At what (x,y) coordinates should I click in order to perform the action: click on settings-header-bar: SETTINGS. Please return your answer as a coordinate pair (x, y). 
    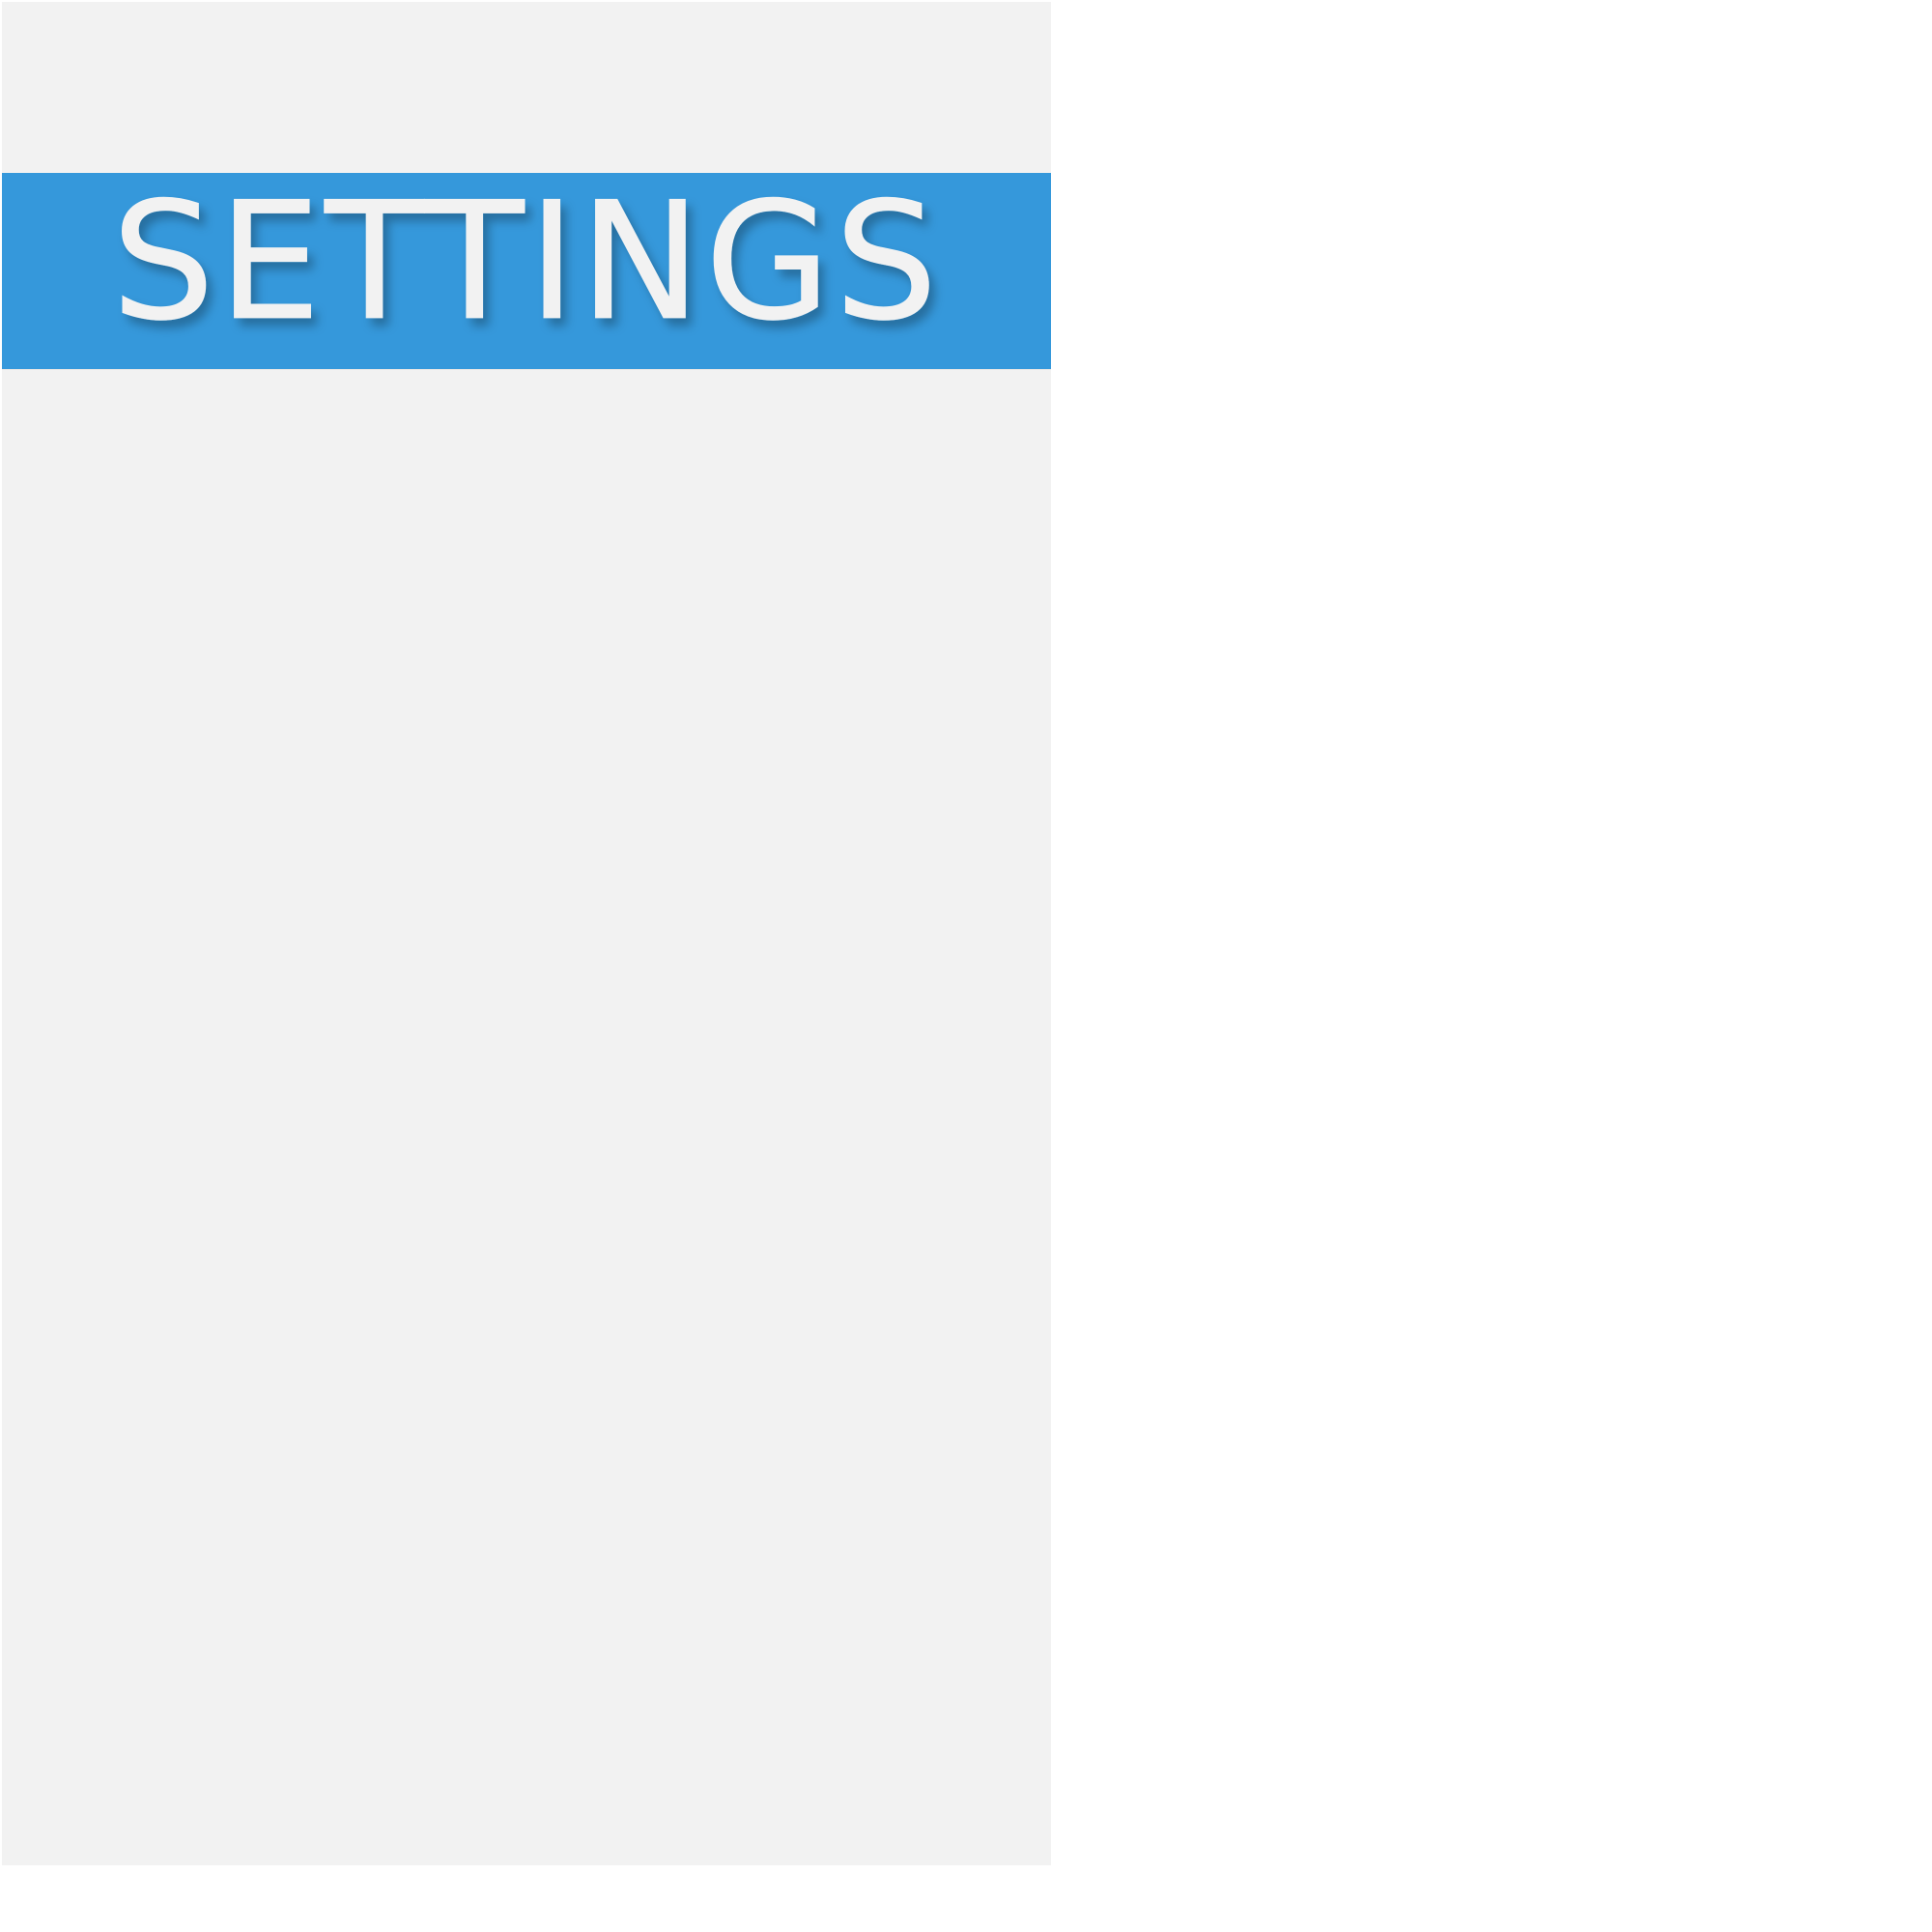
    Looking at the image, I should click on (526, 271).